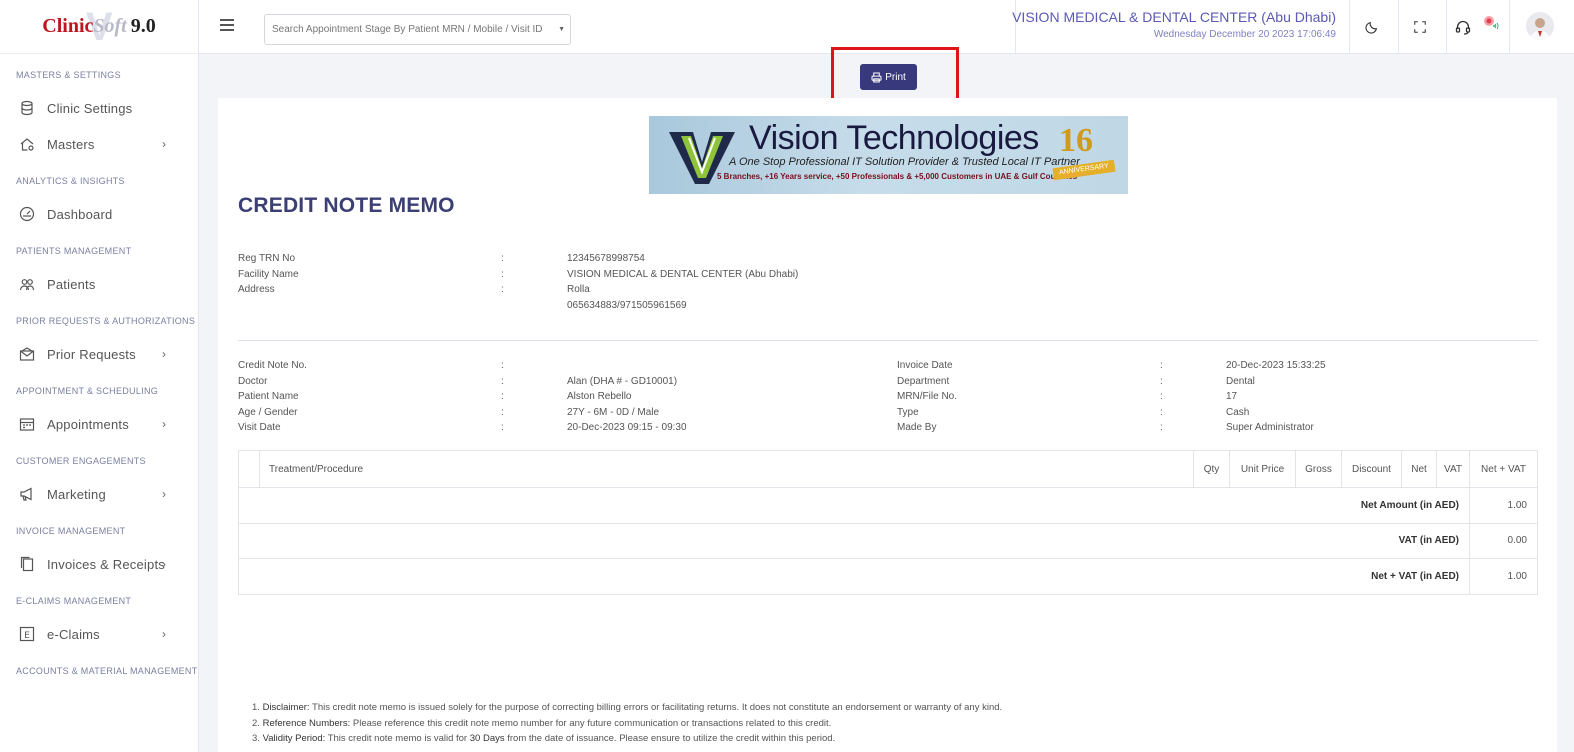 This screenshot has width=1574, height=752. I want to click on sidebar-item-marketing: Marketing ›, so click(99, 494).